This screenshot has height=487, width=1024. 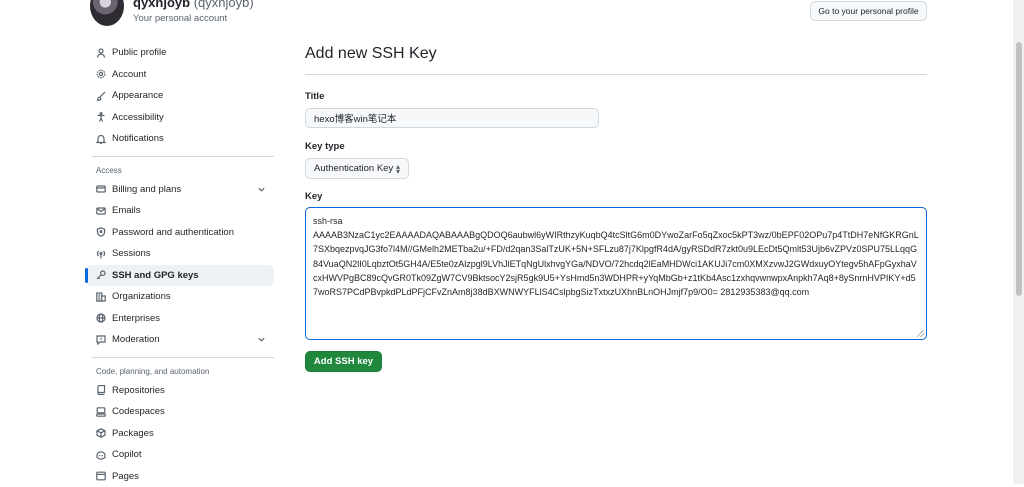 I want to click on sidebar-item-ssh-gpg-keys: SSH and GPG keys, so click(x=180, y=276).